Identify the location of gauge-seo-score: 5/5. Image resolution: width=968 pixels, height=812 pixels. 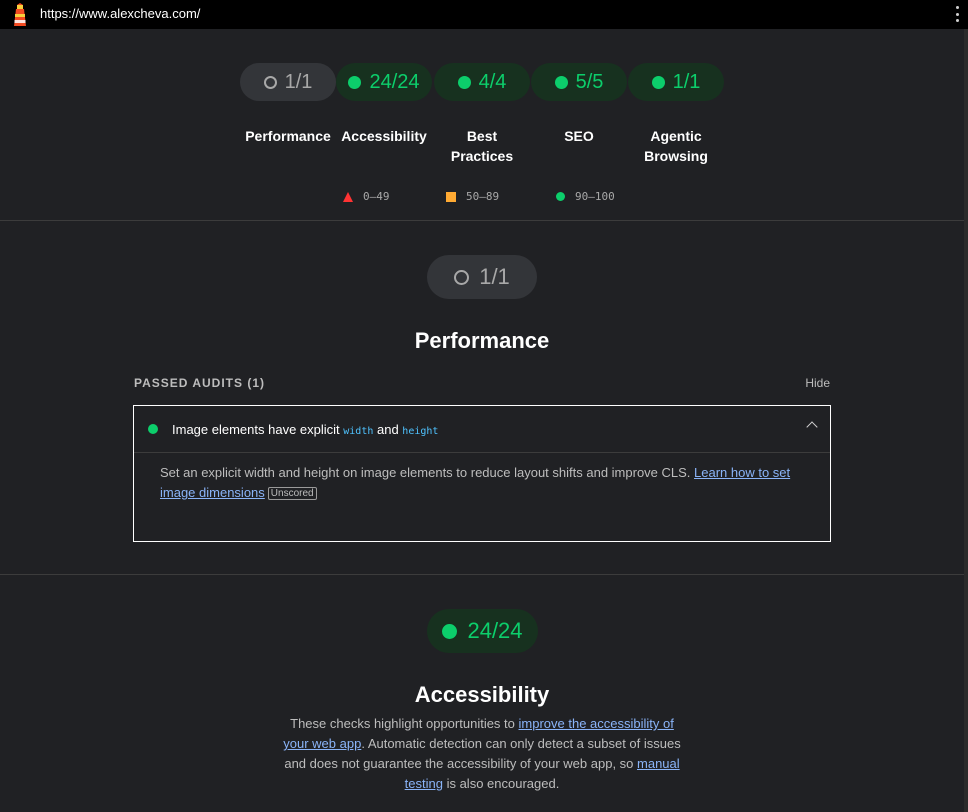
(579, 82).